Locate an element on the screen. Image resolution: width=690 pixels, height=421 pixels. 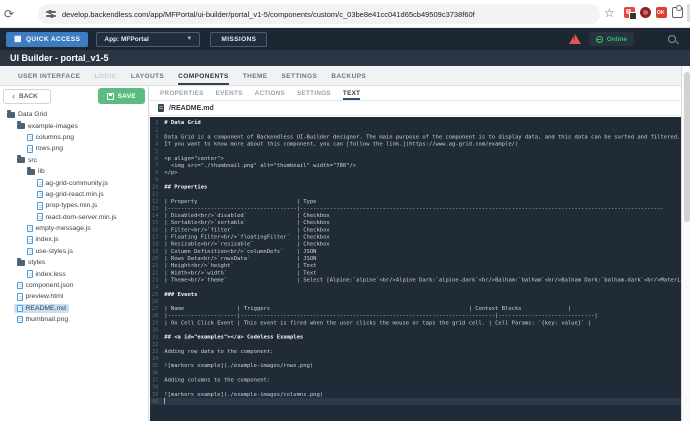
nav-tab-theme: THEME is located at coordinates (255, 79).